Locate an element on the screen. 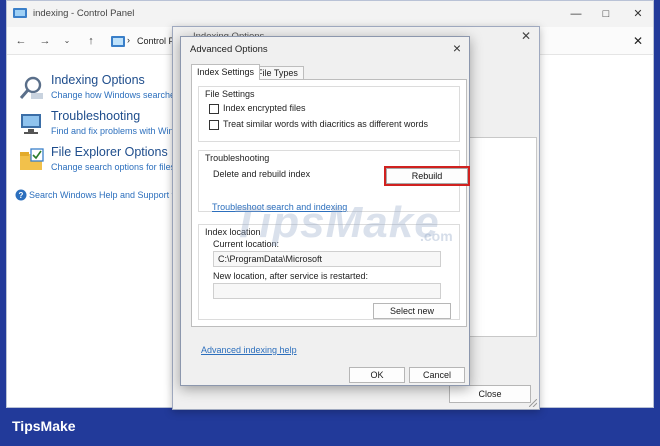 Image resolution: width=660 pixels, height=446 pixels. magnifier-icon is located at coordinates (31, 87).